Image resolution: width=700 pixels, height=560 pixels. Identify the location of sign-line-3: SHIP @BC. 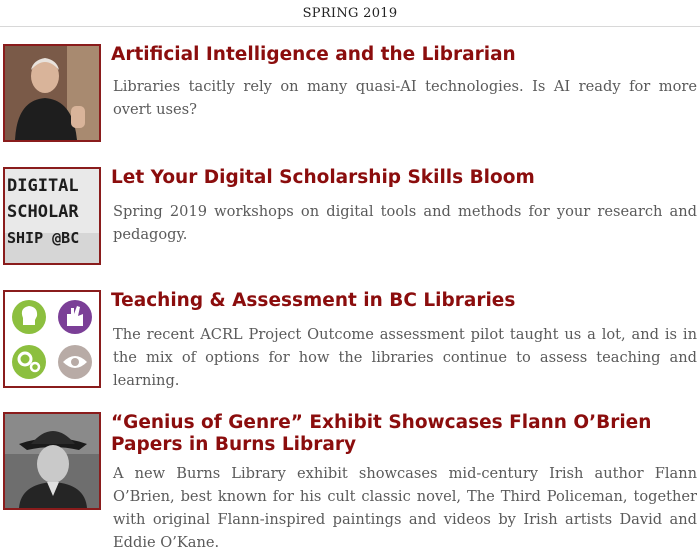
(43, 238).